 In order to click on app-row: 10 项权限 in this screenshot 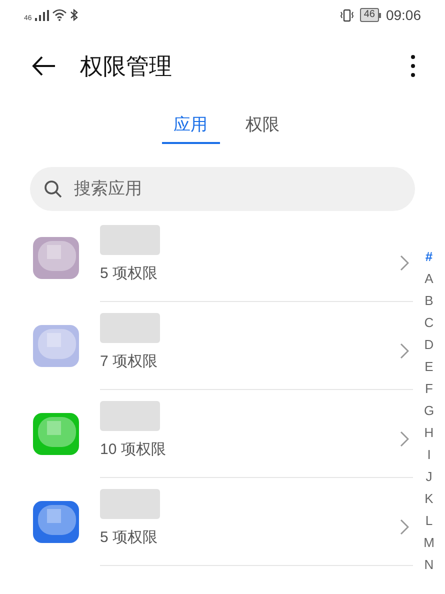, I will do `click(206, 434)`.